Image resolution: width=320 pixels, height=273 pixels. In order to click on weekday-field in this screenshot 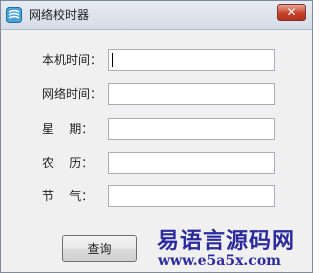, I will do `click(191, 129)`.